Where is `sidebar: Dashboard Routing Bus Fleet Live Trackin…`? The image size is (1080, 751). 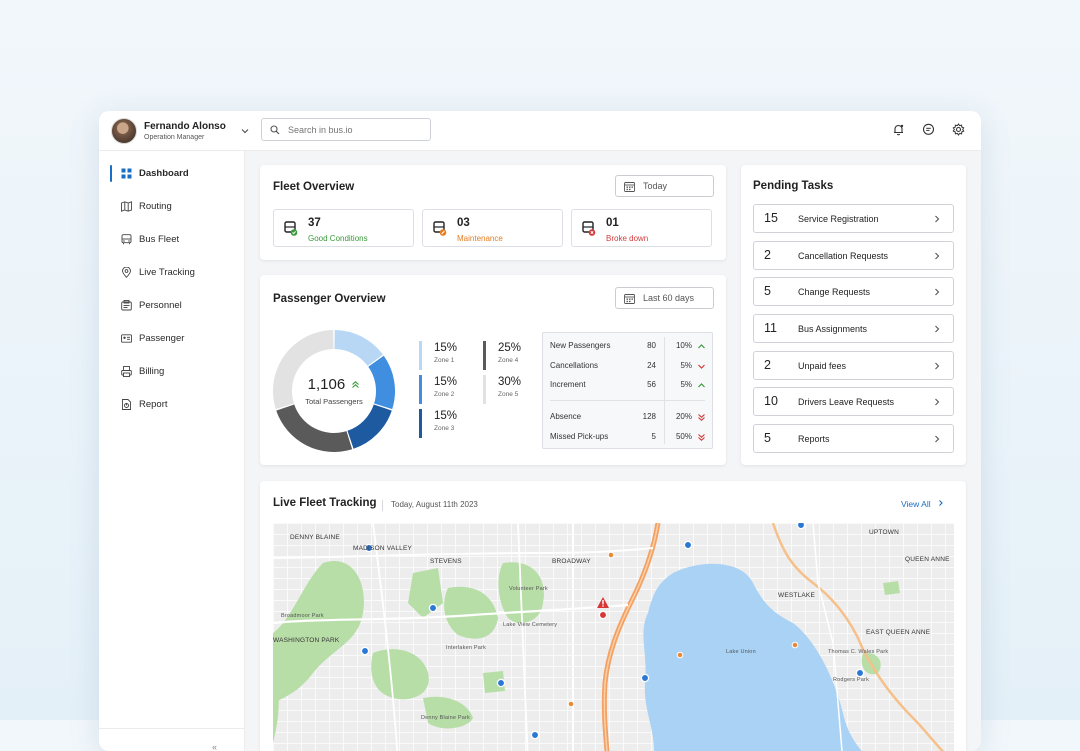 sidebar: Dashboard Routing Bus Fleet Live Trackin… is located at coordinates (172, 451).